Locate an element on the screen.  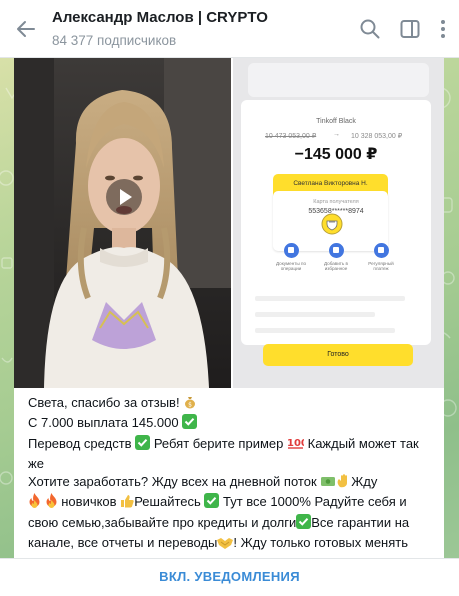
receipt-action-label: Добавить в избранное is located at coordinates (336, 266).